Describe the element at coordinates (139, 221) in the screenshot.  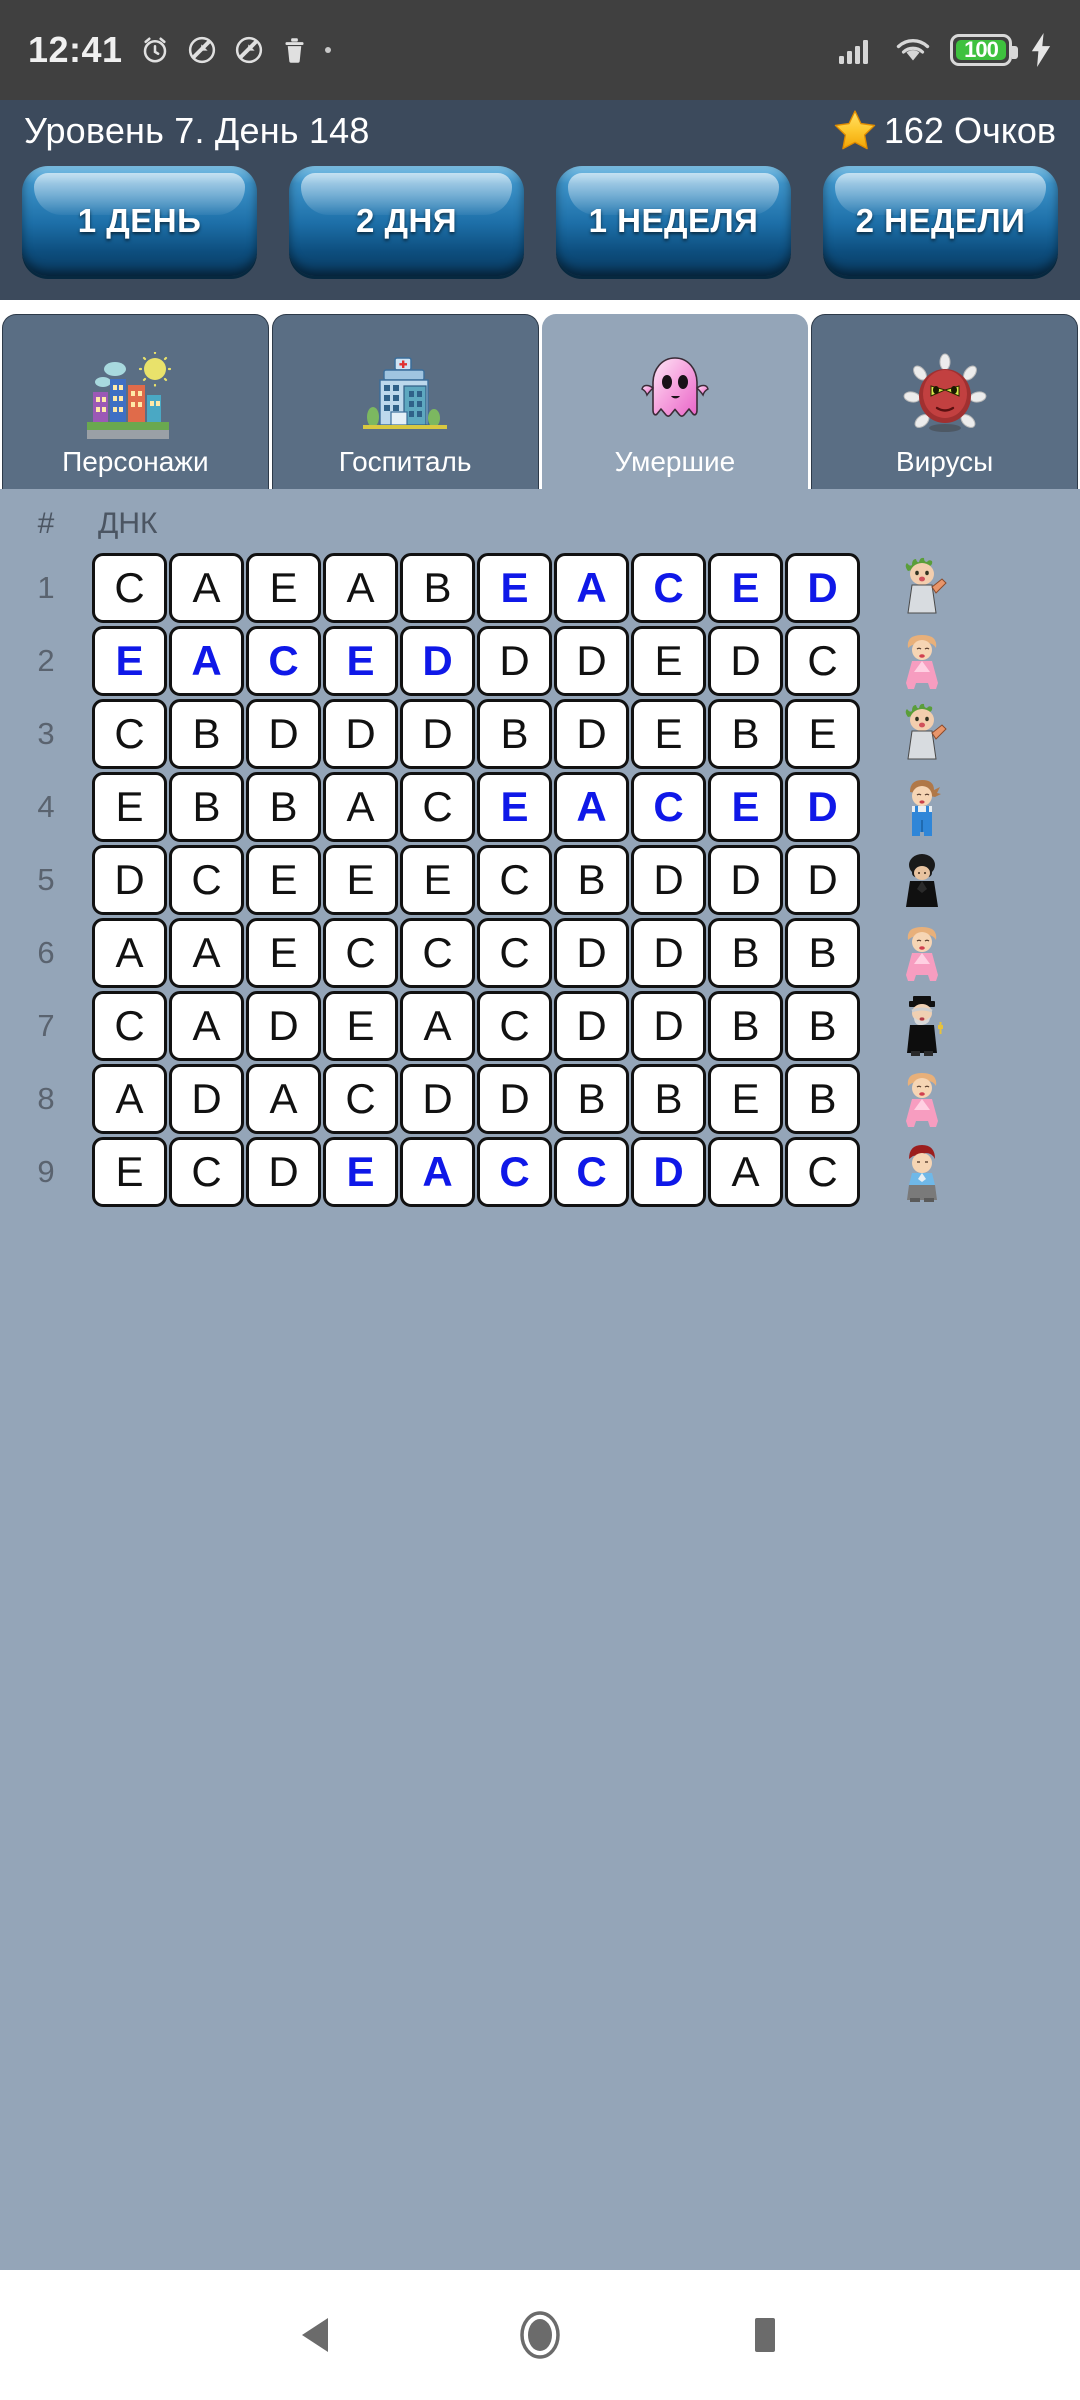
I see `period-button-1-day: 1 ДЕНЬ` at that location.